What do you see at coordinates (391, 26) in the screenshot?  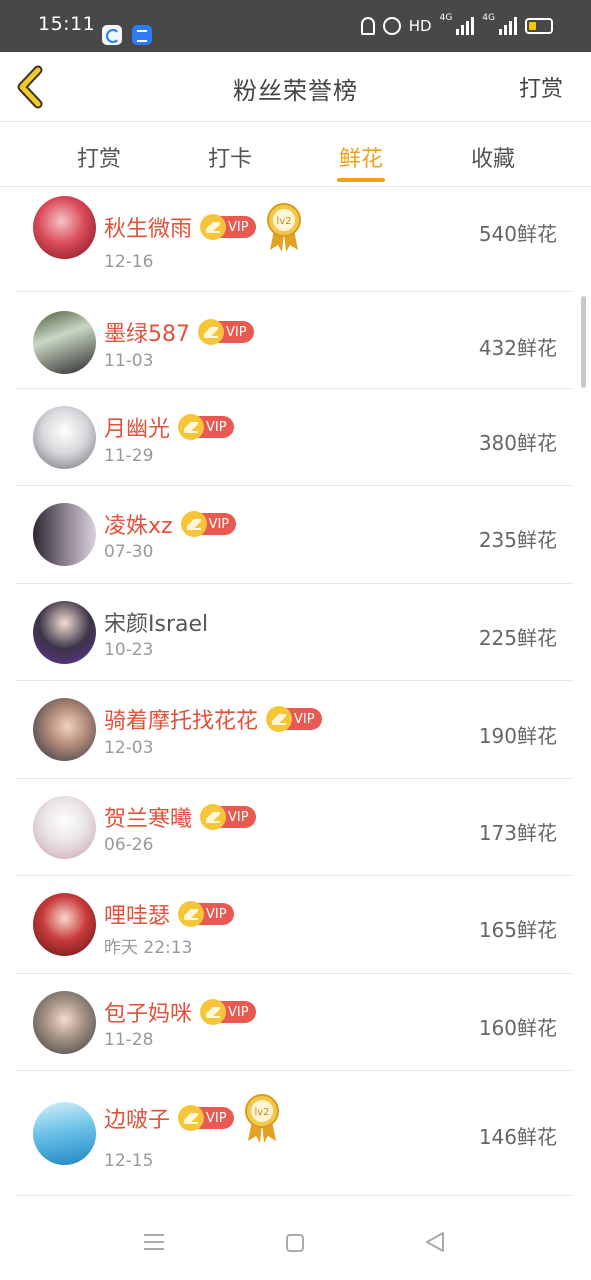 I see `alarm-icon` at bounding box center [391, 26].